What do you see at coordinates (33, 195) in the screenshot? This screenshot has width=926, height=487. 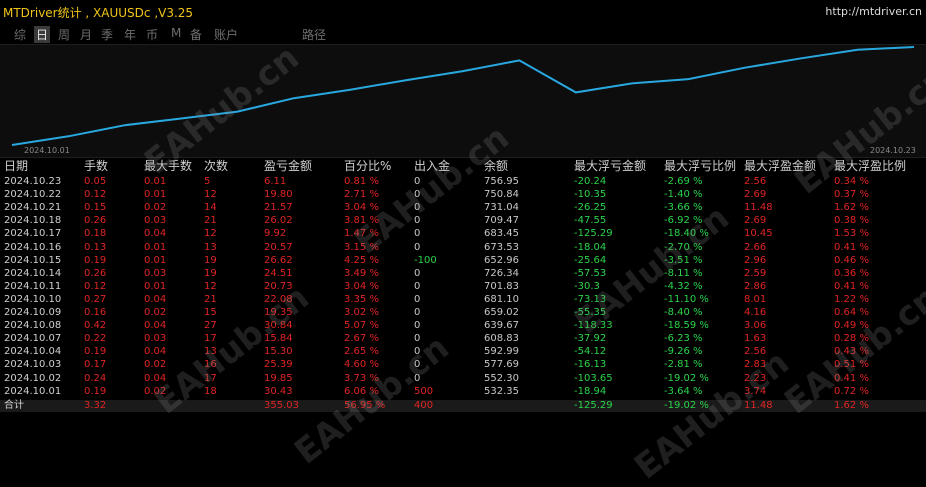 I see `table-cell: 2024.10.22` at bounding box center [33, 195].